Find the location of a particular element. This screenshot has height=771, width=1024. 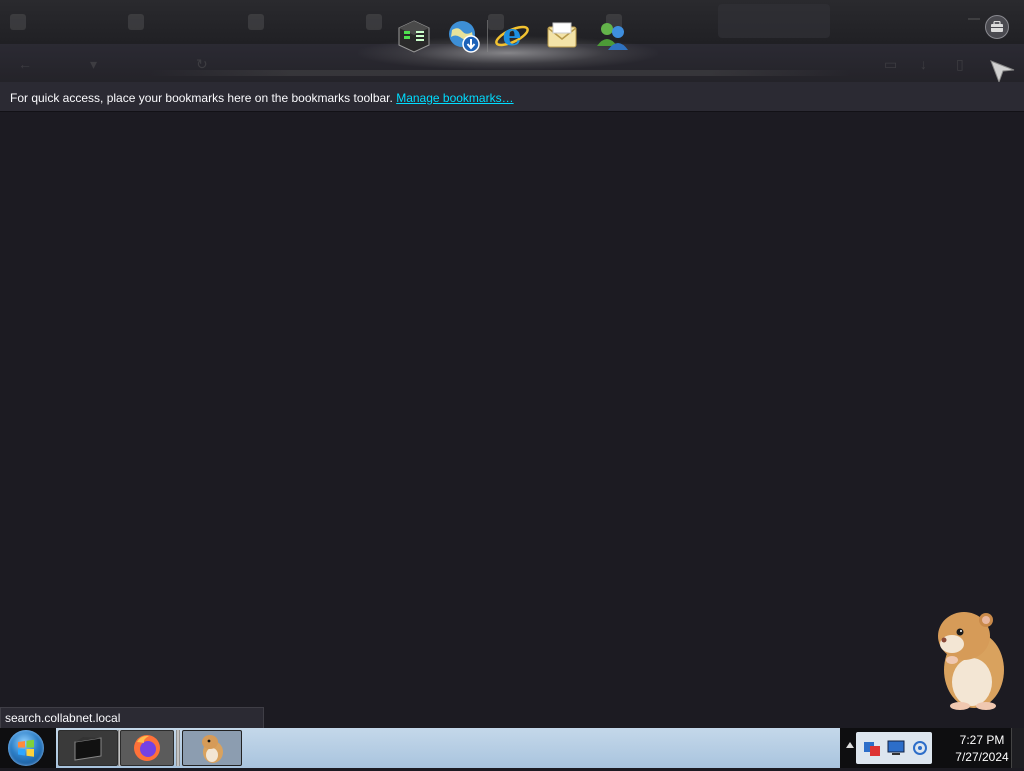

hamster-icon is located at coordinates (212, 749).